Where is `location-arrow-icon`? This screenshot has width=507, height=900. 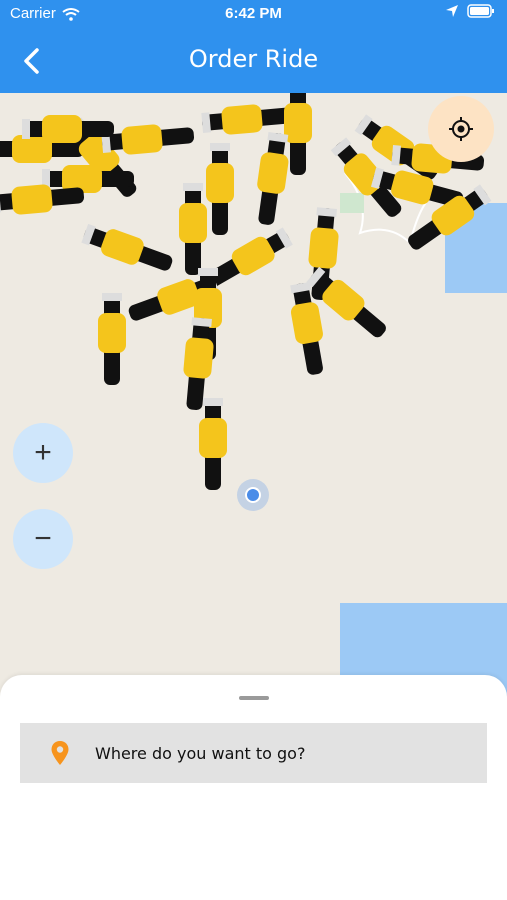
location-arrow-icon is located at coordinates (452, 11).